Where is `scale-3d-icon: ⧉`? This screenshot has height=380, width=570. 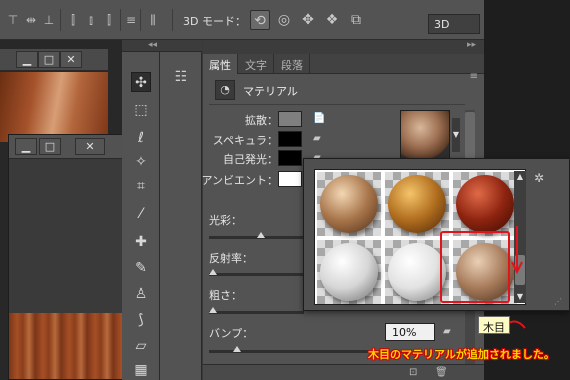 scale-3d-icon: ⧉ is located at coordinates (356, 20).